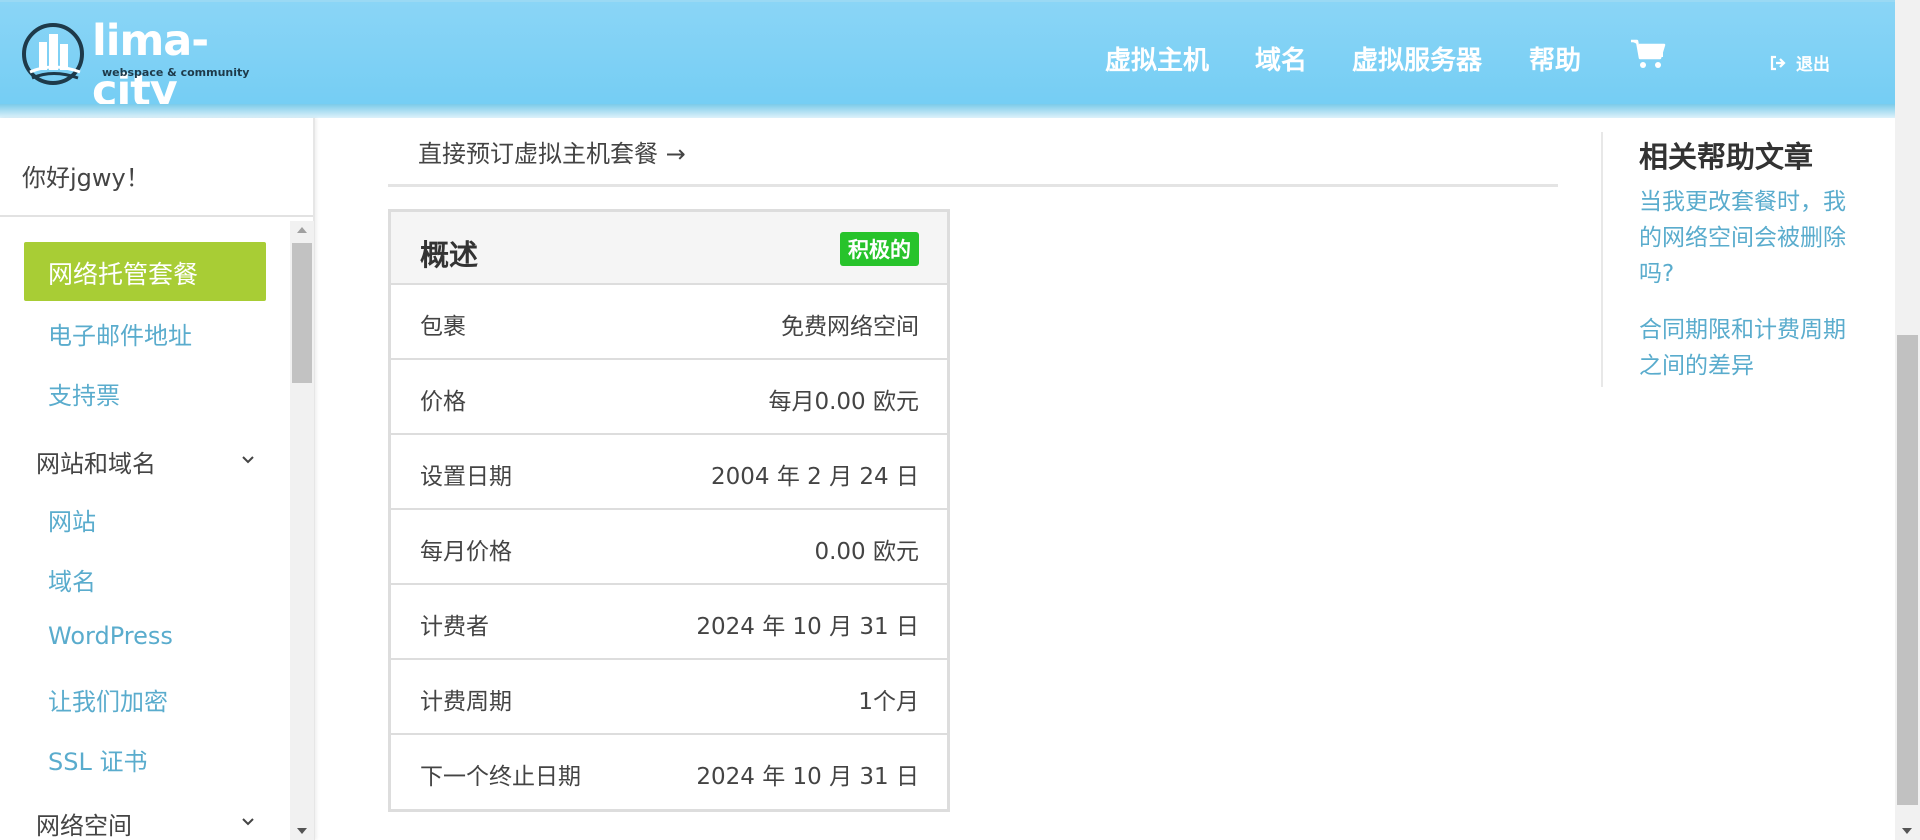 The height and width of the screenshot is (840, 1920). Describe the element at coordinates (1417, 58) in the screenshot. I see `nav-vps: 虚拟服务器` at that location.